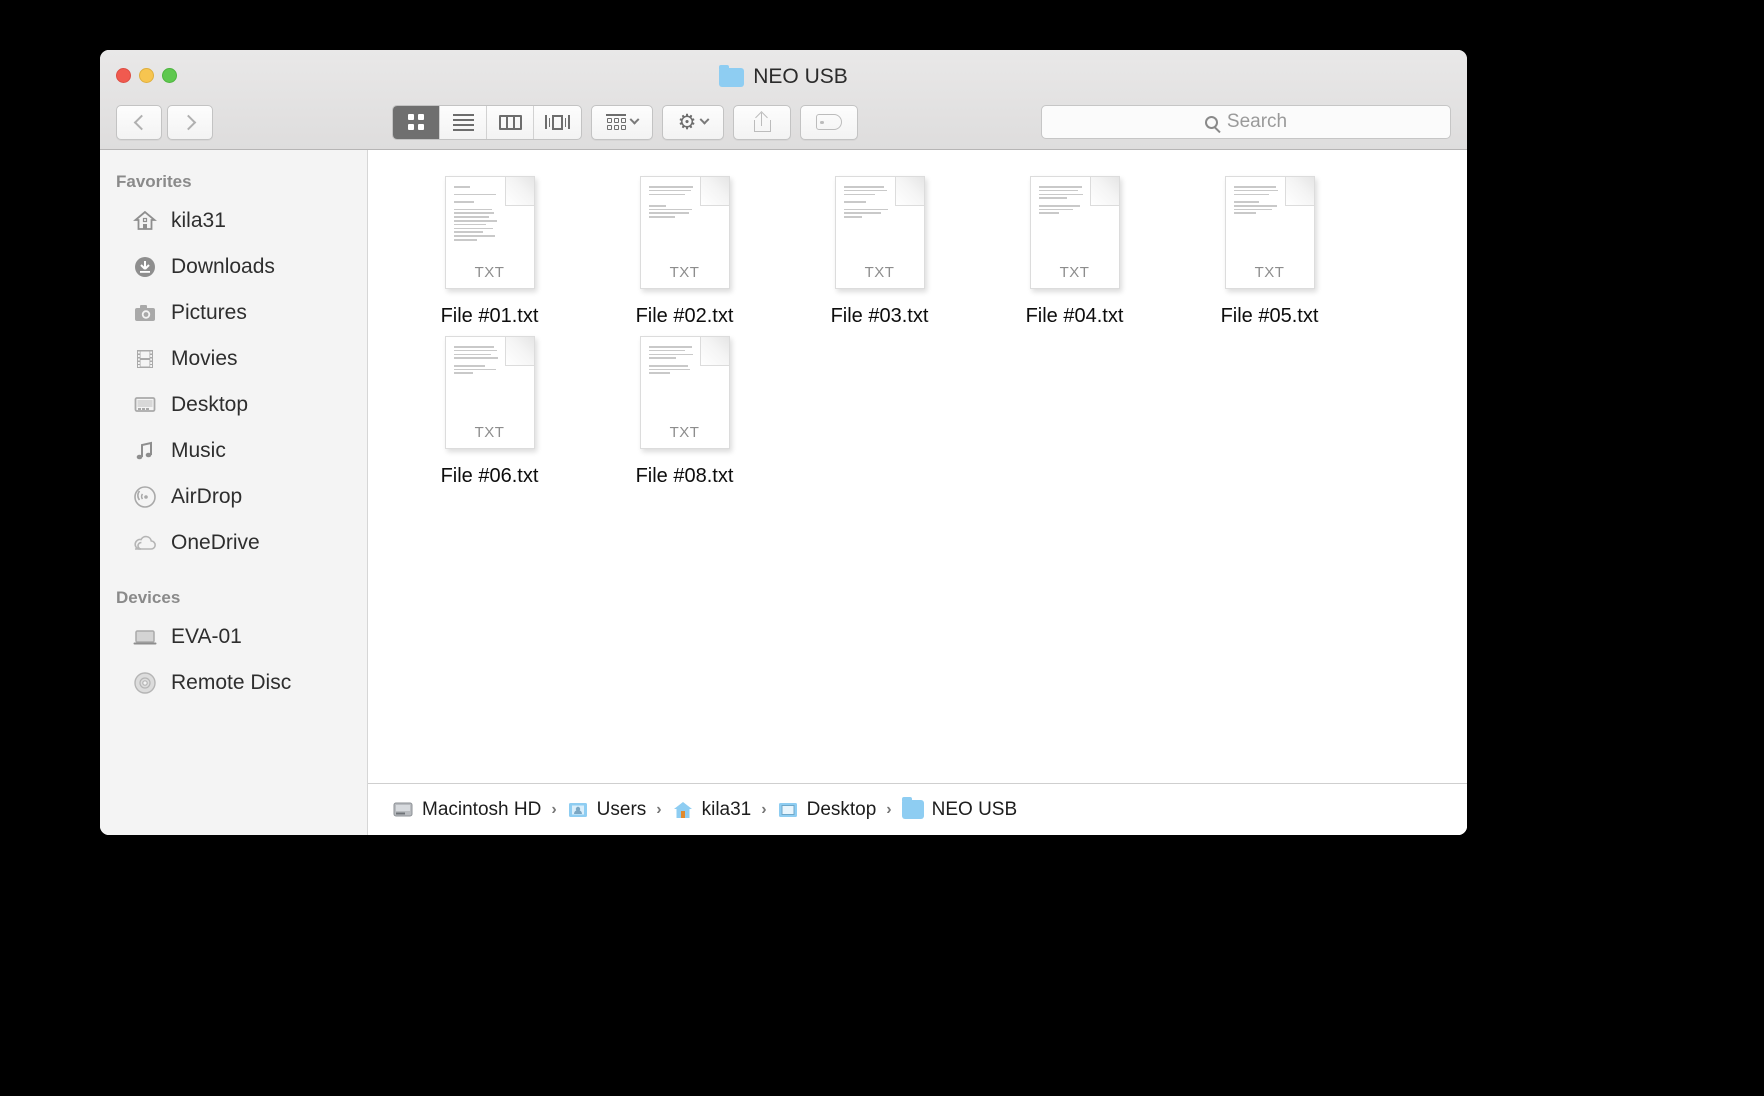 This screenshot has height=1096, width=1764. What do you see at coordinates (826, 810) in the screenshot?
I see `breadcrumb-item-desktop: Desktop` at bounding box center [826, 810].